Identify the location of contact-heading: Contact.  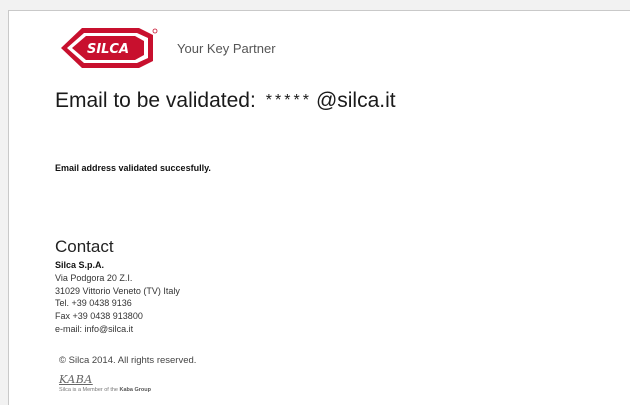
(84, 246).